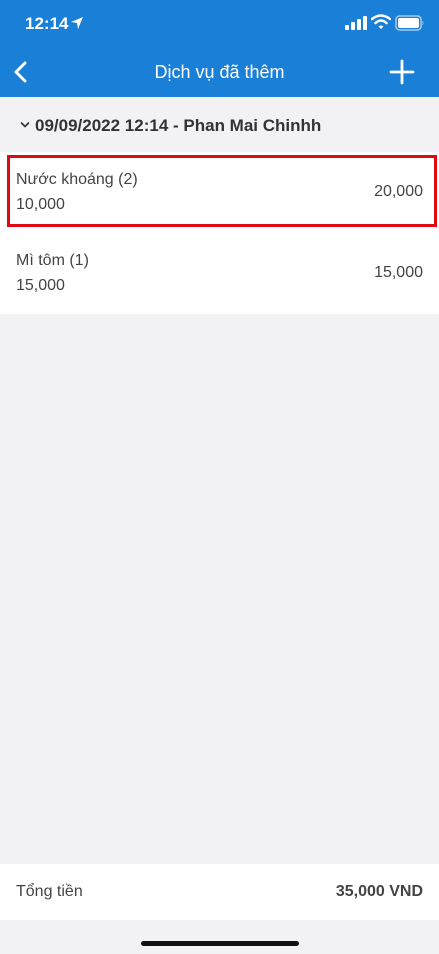 The width and height of the screenshot is (439, 954). Describe the element at coordinates (398, 272) in the screenshot. I see `service-total: 15,000` at that location.